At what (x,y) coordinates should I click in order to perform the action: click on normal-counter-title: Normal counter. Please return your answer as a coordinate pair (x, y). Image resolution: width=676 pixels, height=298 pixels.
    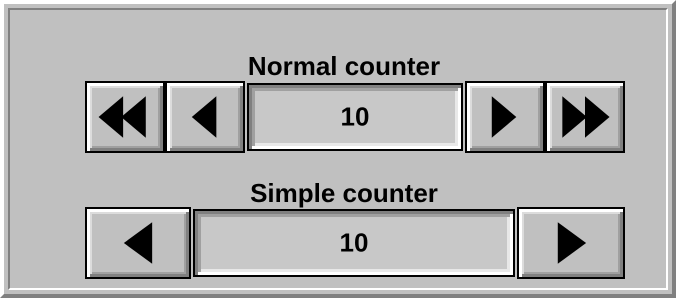
    Looking at the image, I should click on (344, 66).